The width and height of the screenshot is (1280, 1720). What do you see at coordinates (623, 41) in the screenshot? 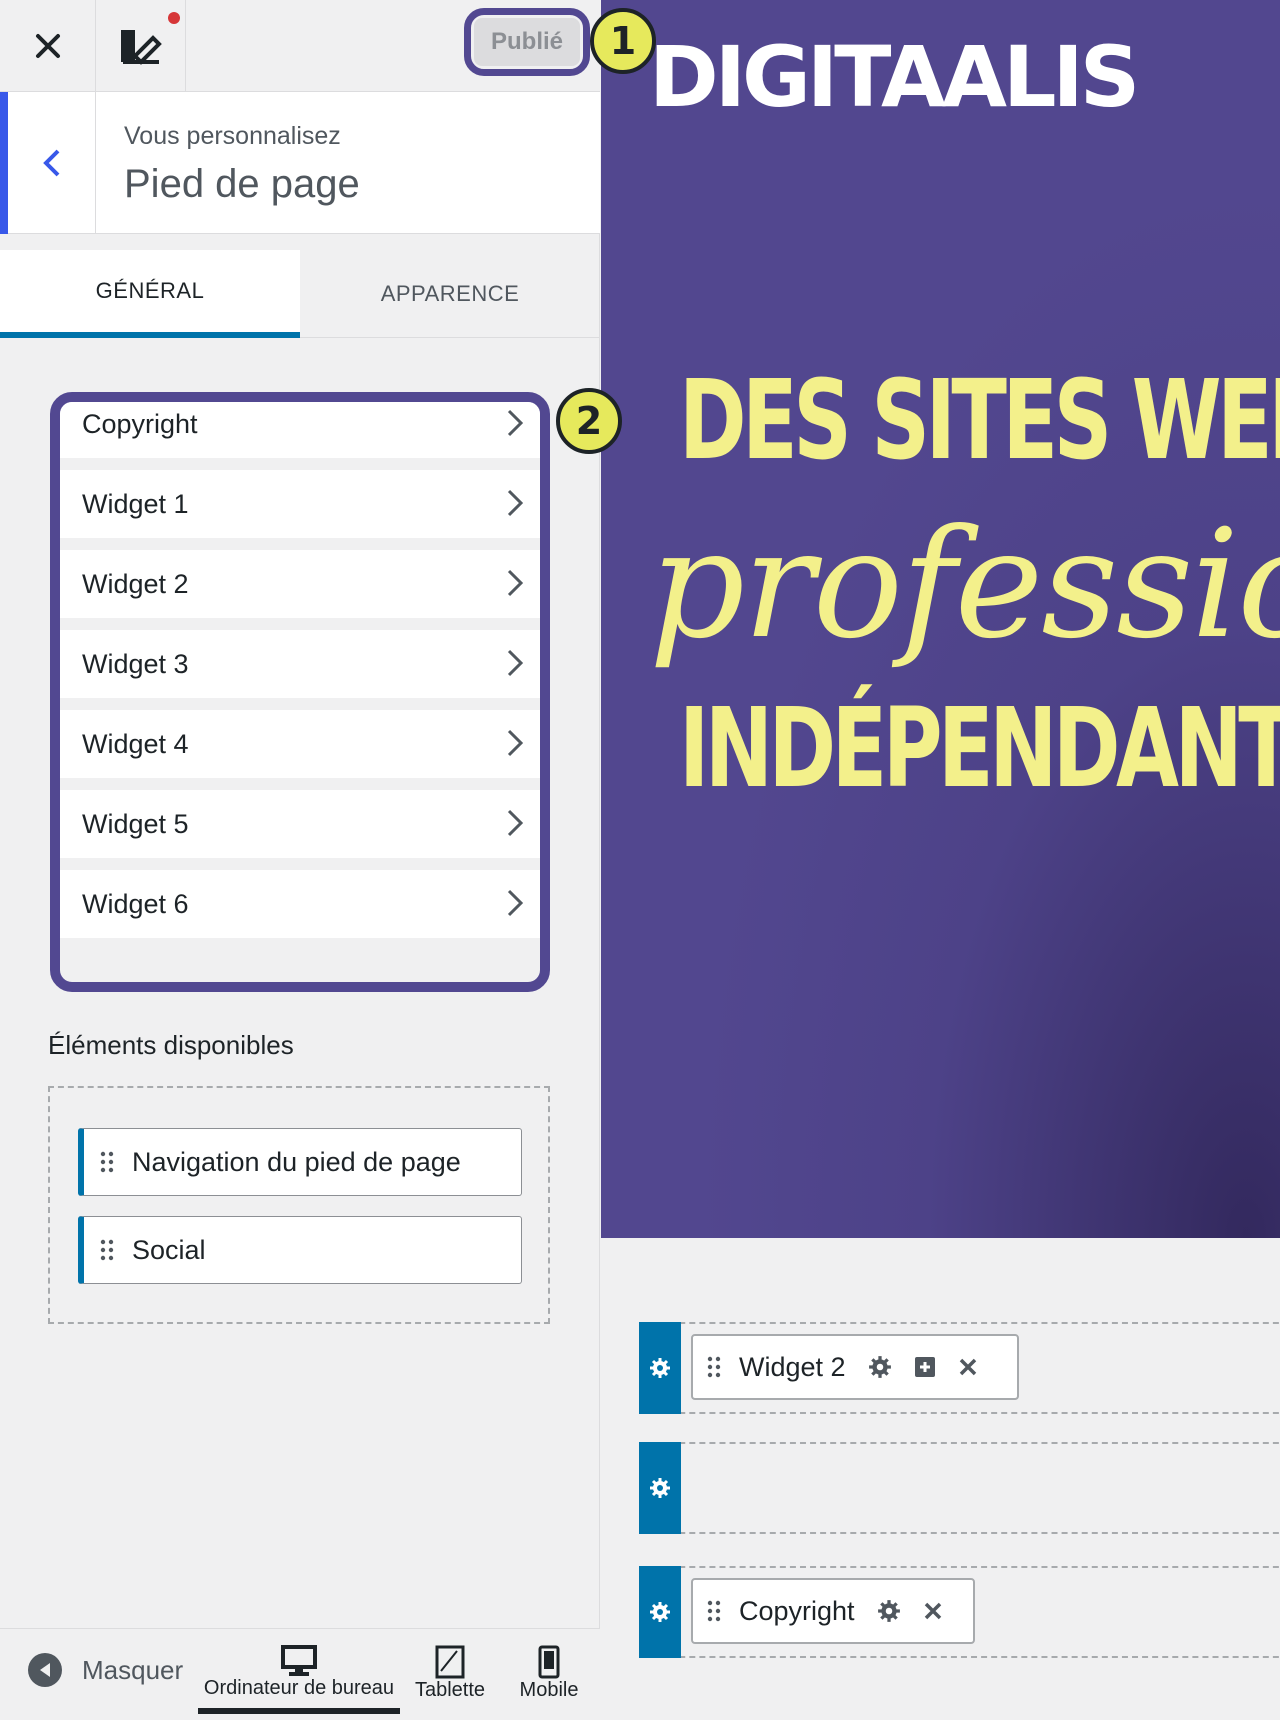
I see `annotation-badge-1: 1` at bounding box center [623, 41].